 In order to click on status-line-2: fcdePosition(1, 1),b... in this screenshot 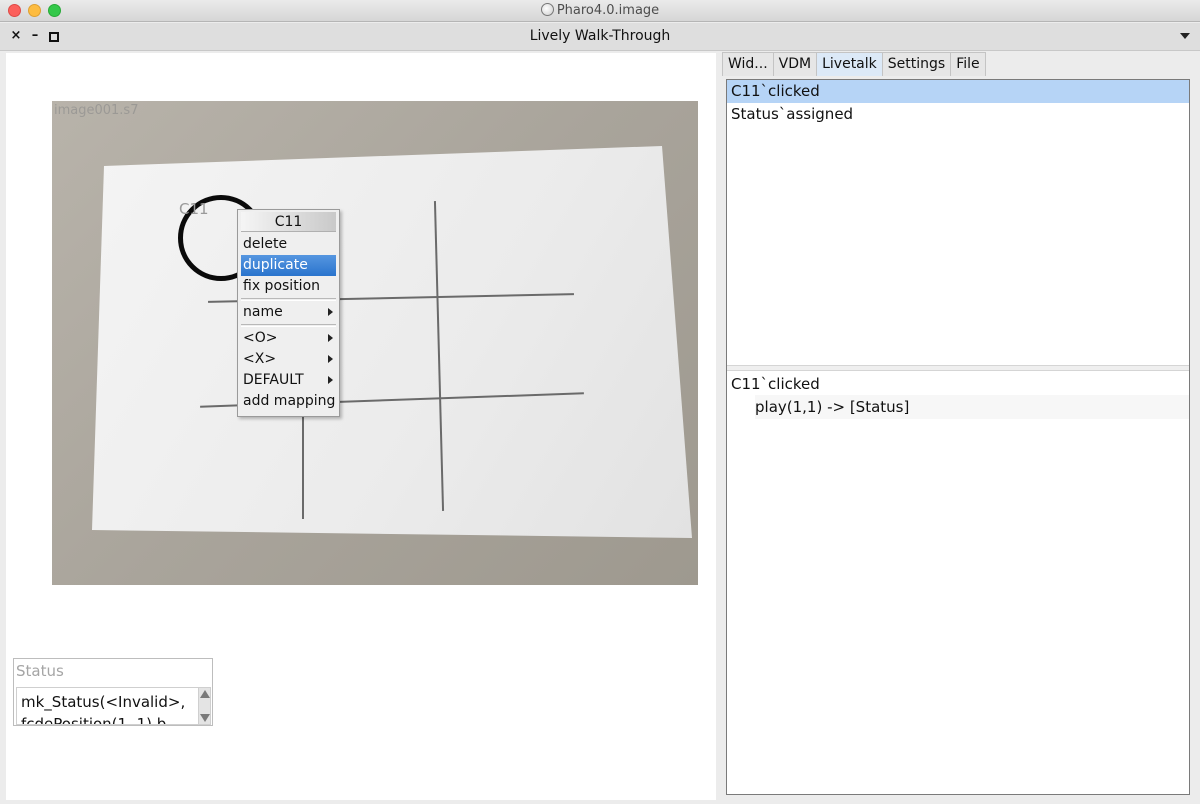, I will do `click(101, 720)`.